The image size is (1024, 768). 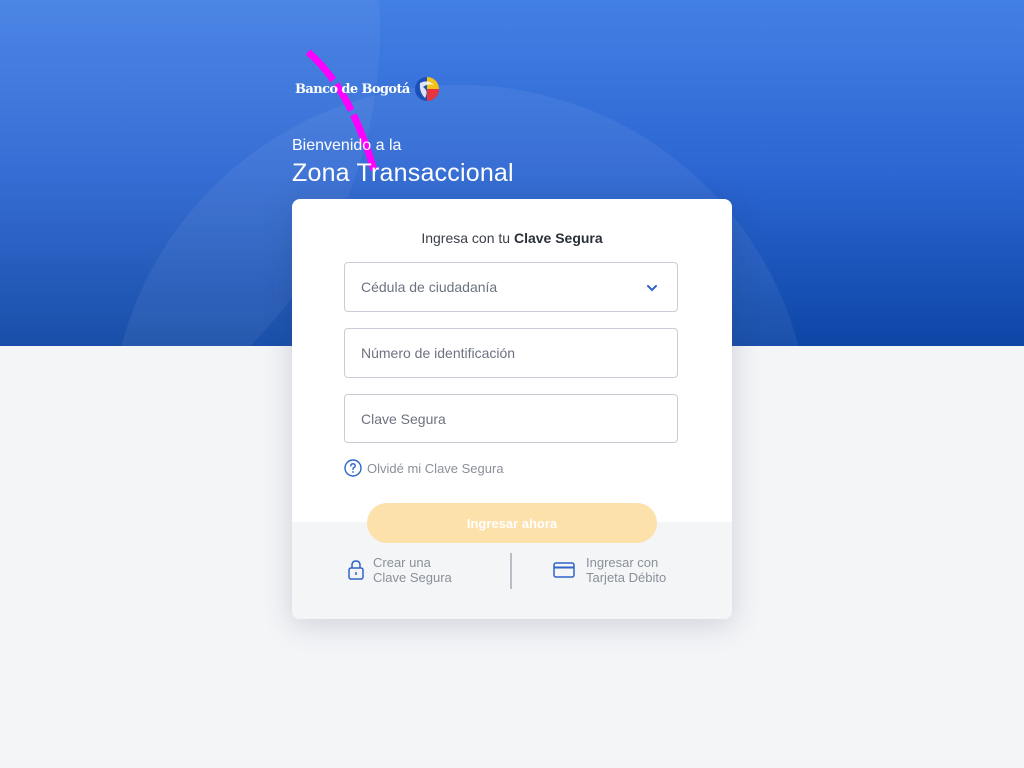 What do you see at coordinates (403, 418) in the screenshot?
I see `password-placeholder: Clave Segura` at bounding box center [403, 418].